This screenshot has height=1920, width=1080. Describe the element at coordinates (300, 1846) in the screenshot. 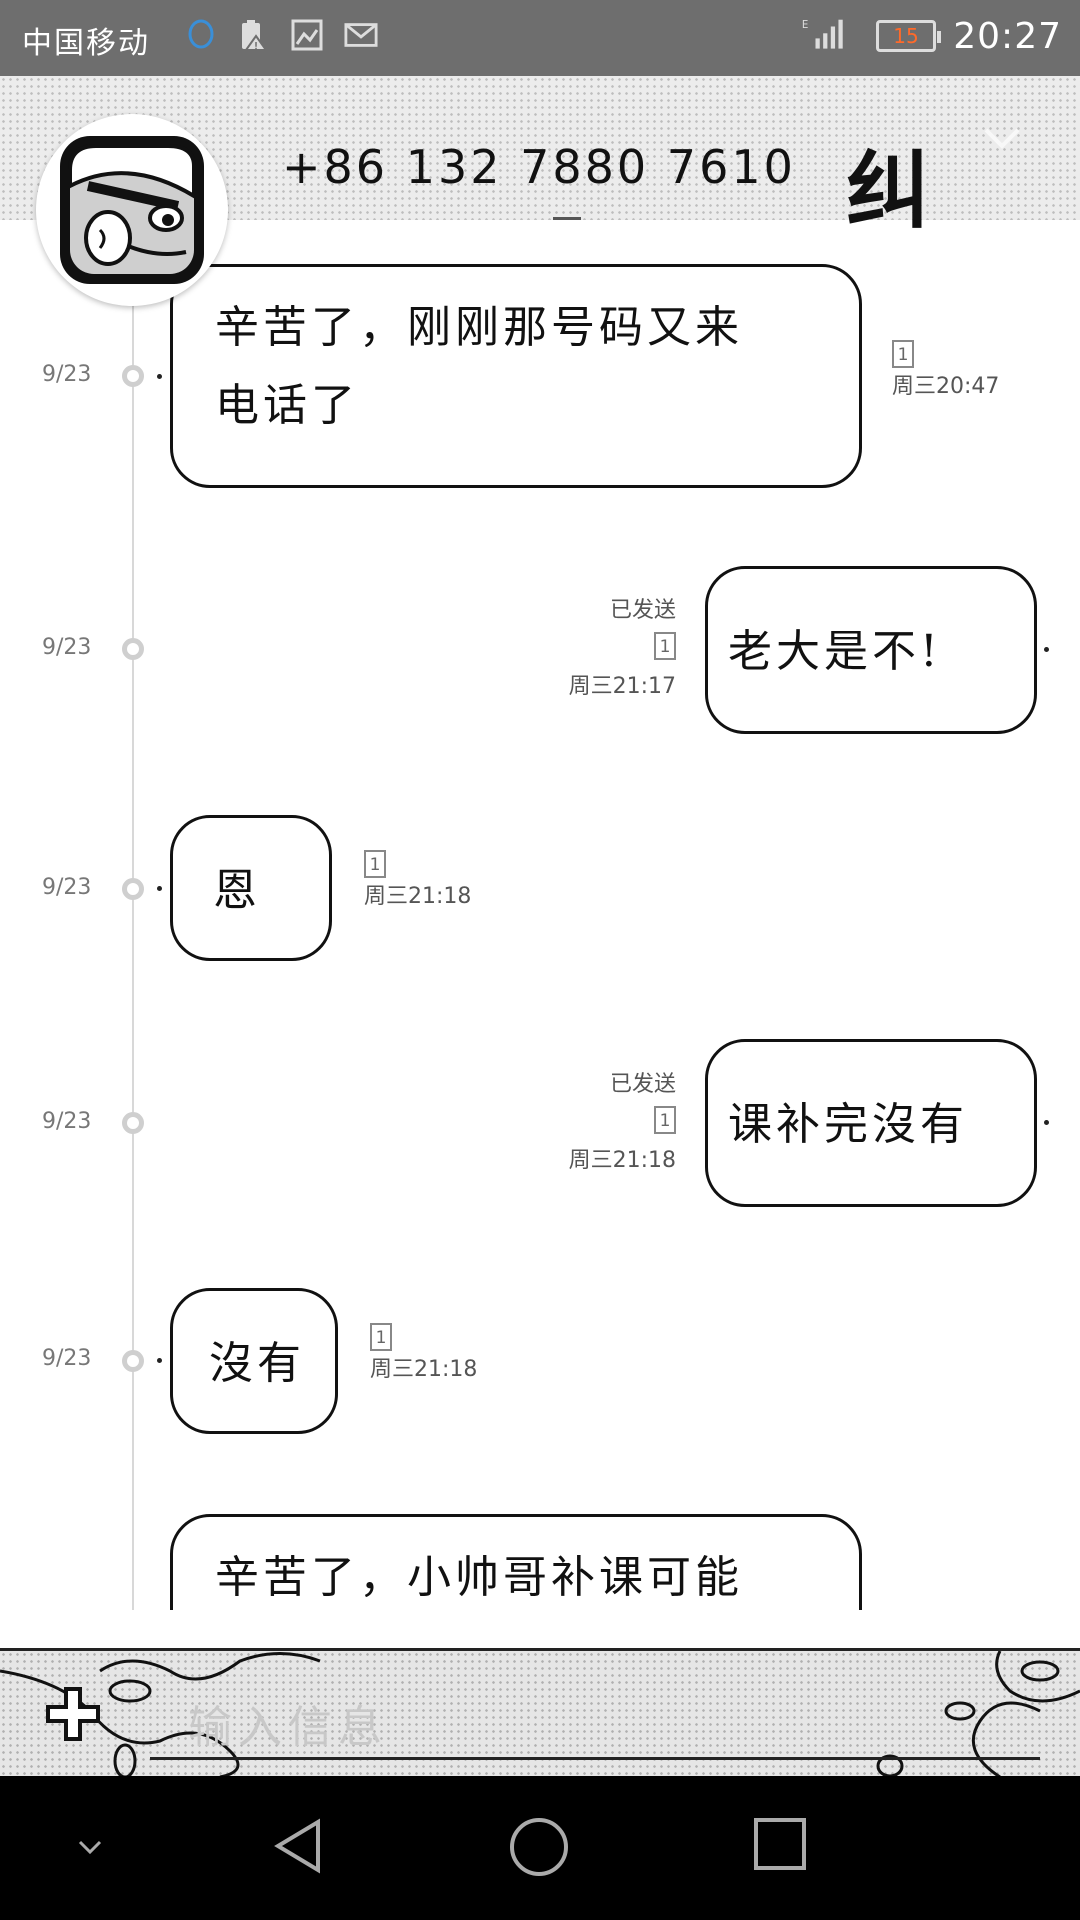

I see `back-icon` at that location.